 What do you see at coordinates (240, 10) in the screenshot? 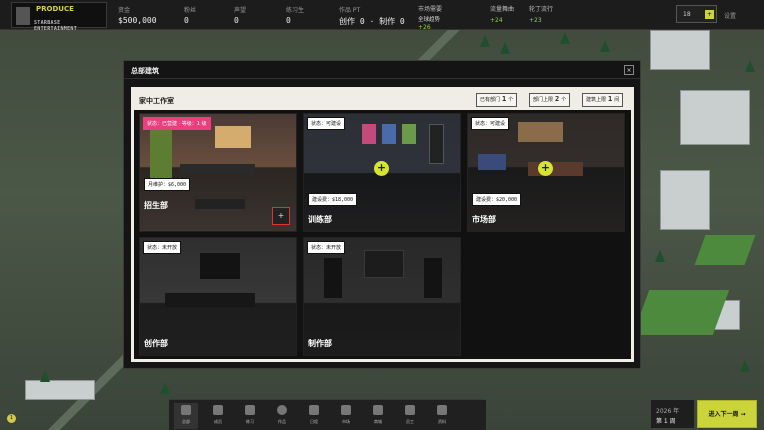
I see `stat-label: 声望` at bounding box center [240, 10].